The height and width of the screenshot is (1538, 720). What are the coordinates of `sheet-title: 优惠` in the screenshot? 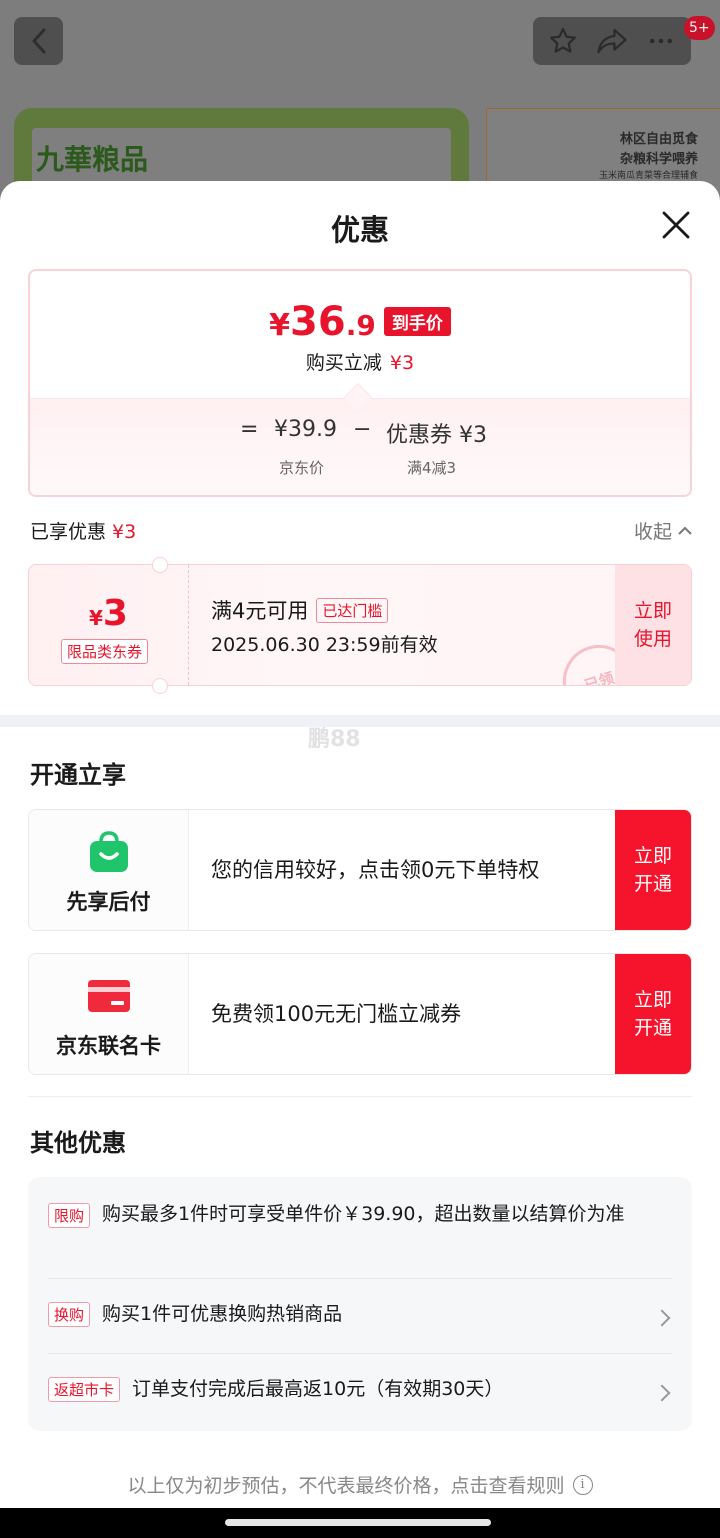 It's located at (359, 230).